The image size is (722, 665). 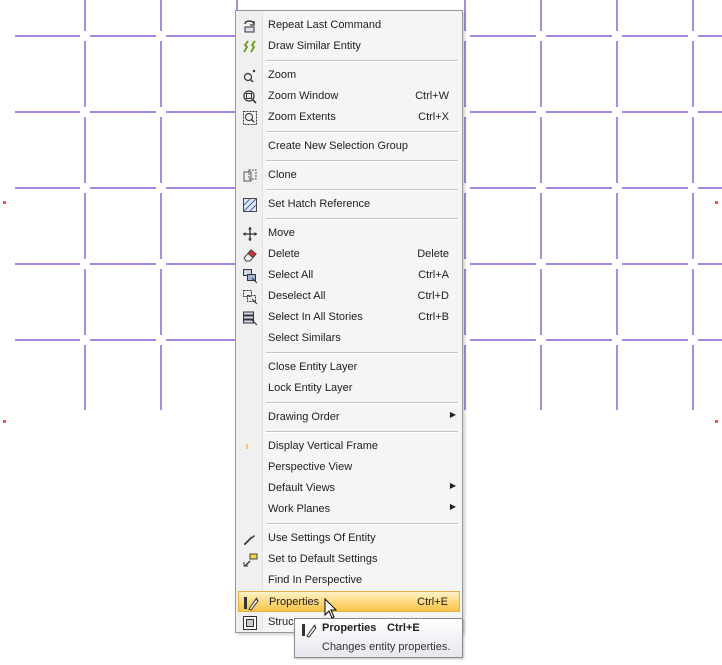 I want to click on menu-item-lock-entity-layer: Lock Entity Layer, so click(x=349, y=388).